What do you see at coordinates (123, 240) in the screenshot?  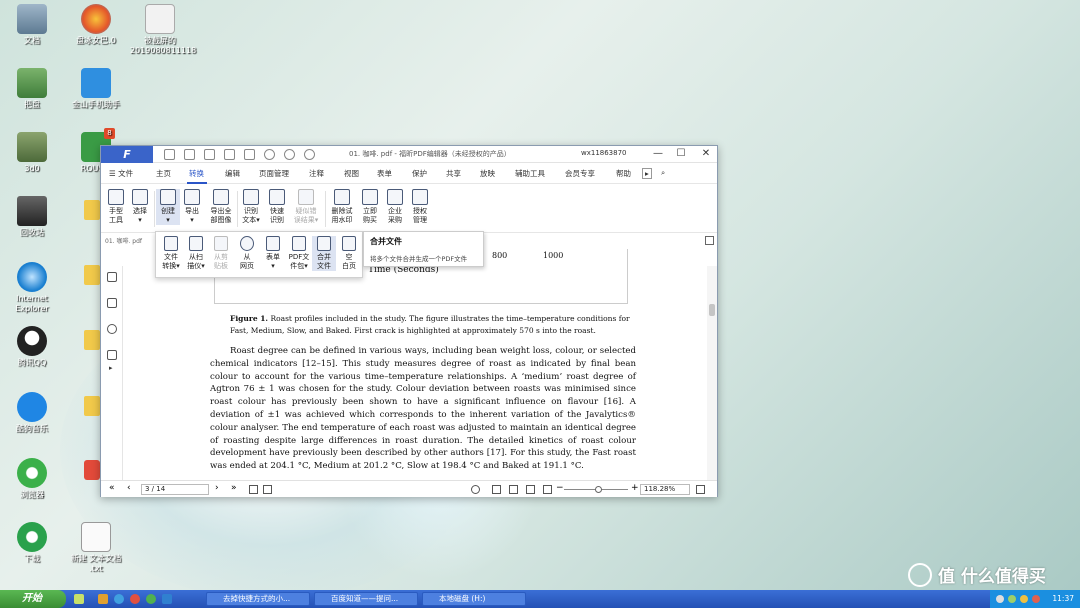 I see `document-tab: 01. 咖啡. pdf` at bounding box center [123, 240].